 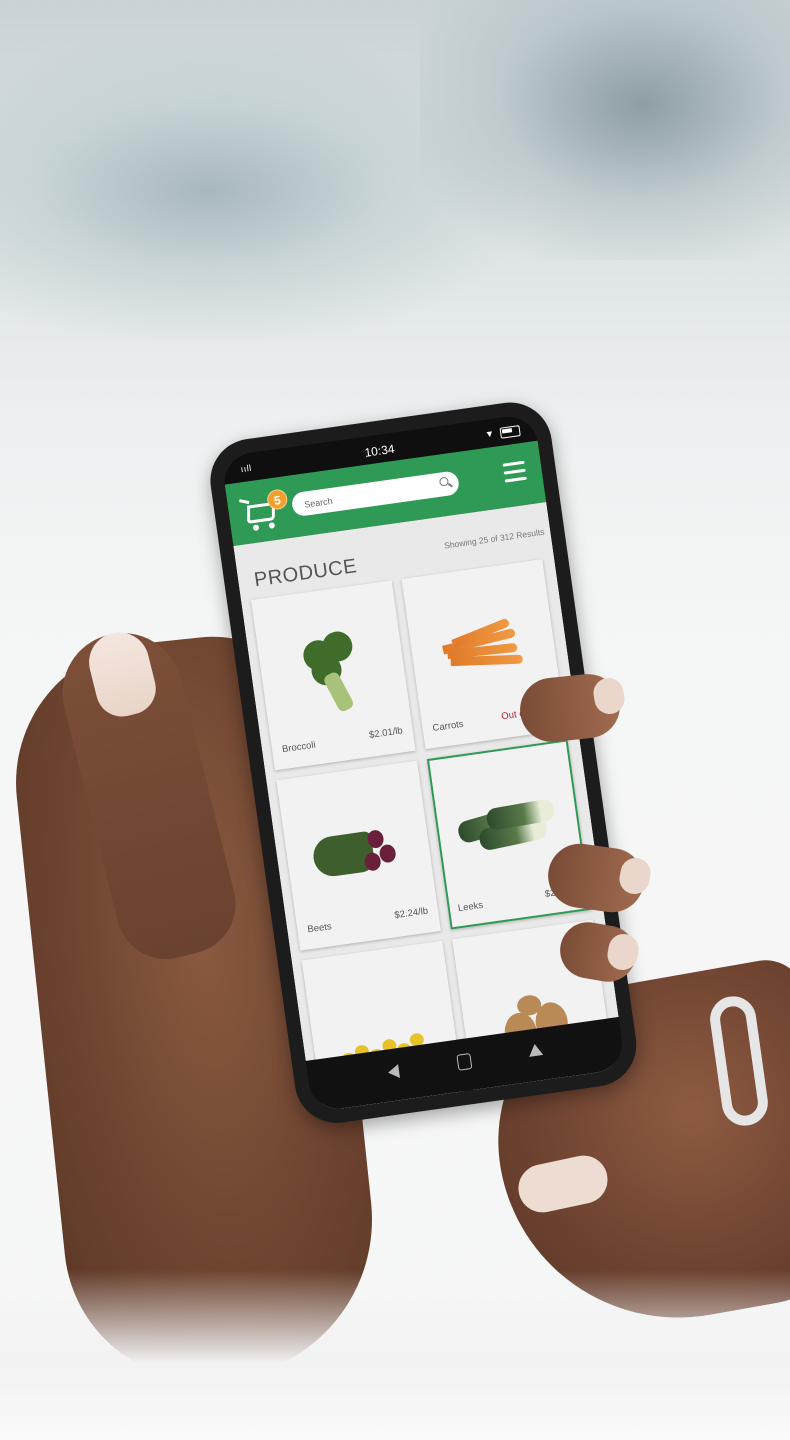 What do you see at coordinates (444, 481) in the screenshot?
I see `search-icon` at bounding box center [444, 481].